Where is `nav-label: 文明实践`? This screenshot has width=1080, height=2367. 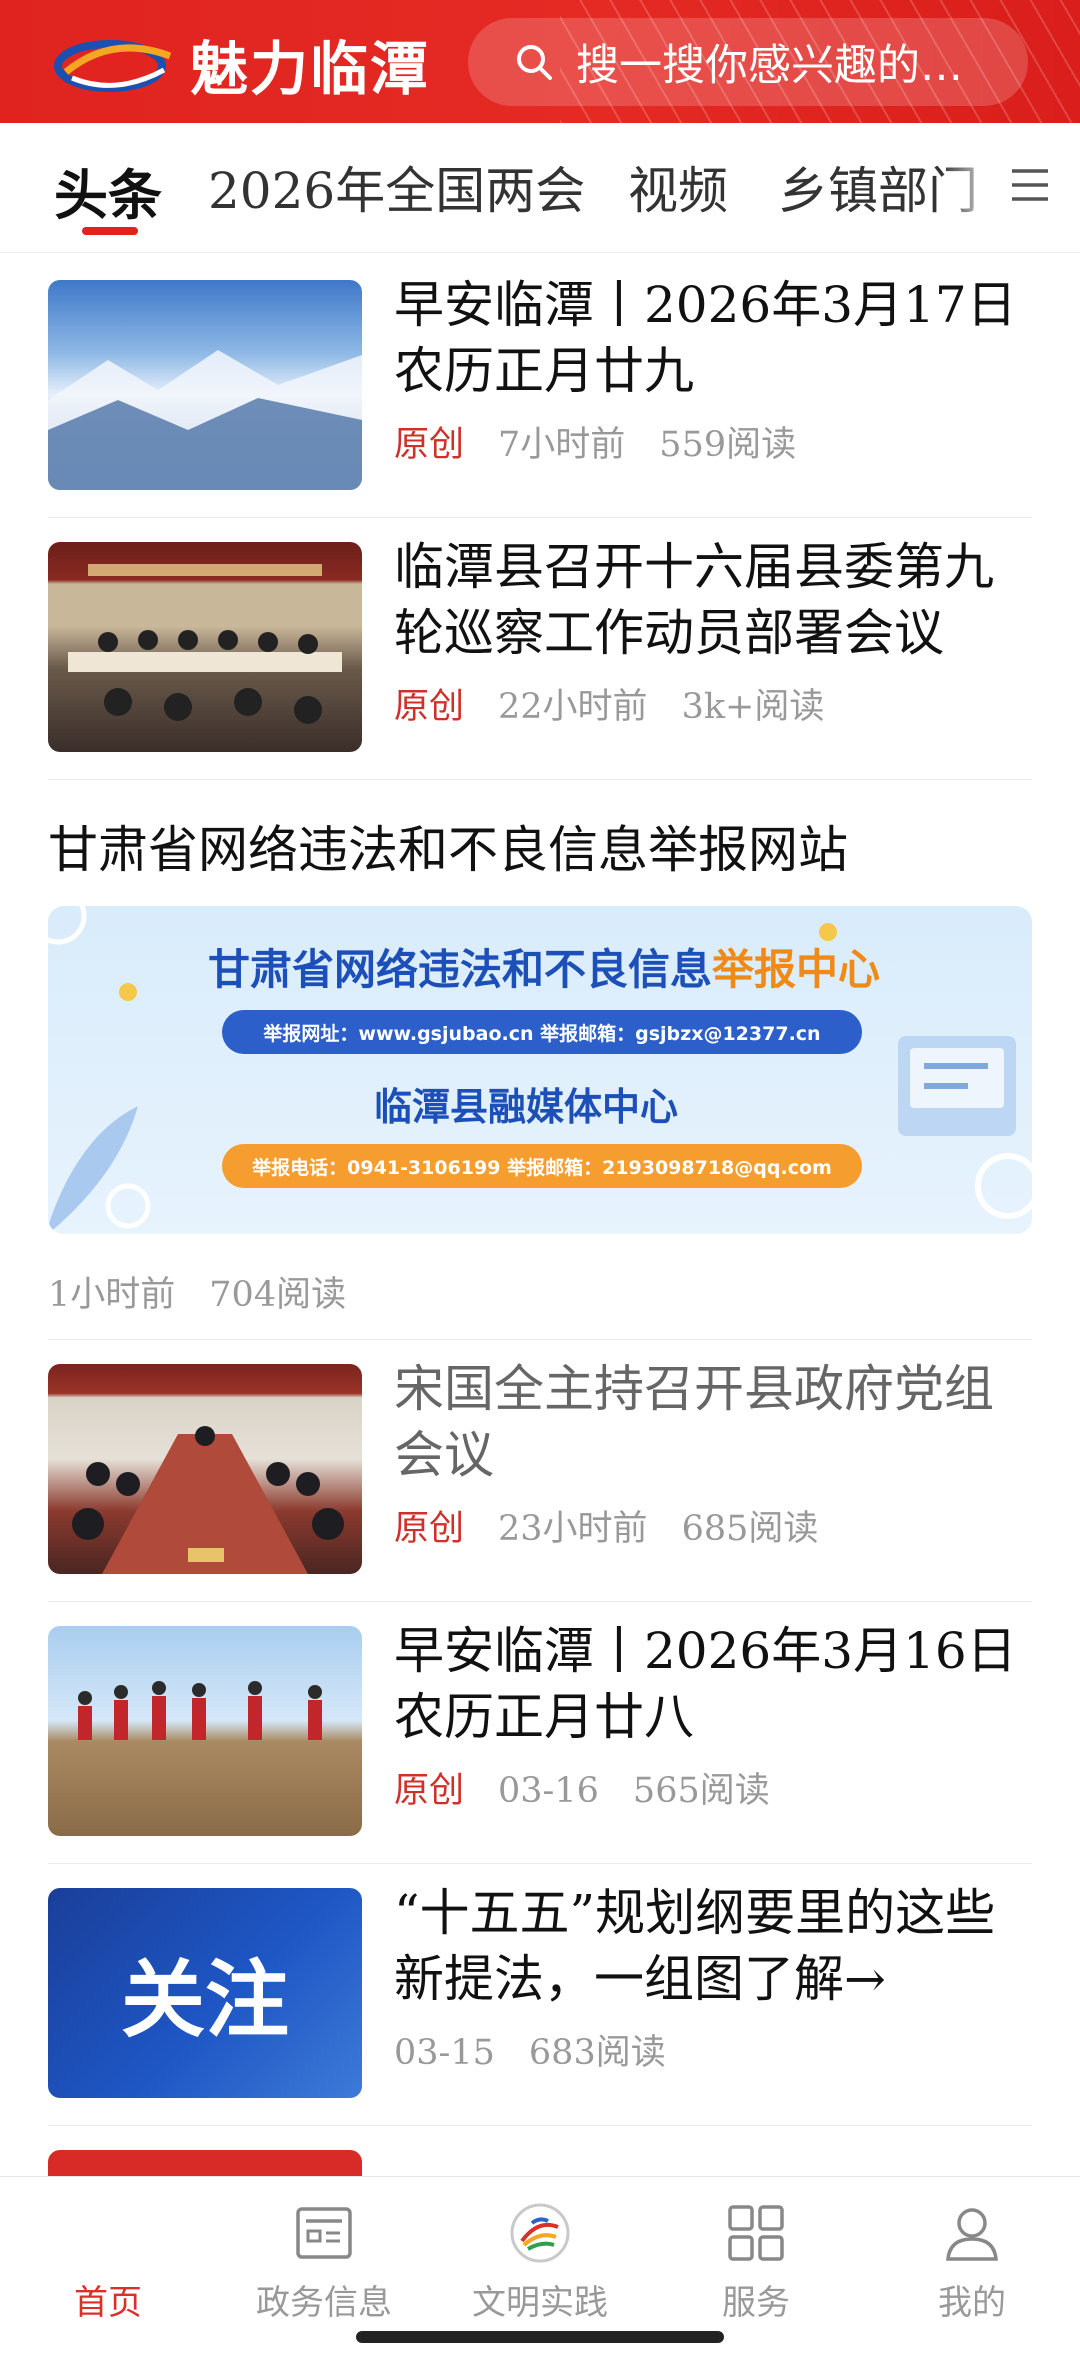 nav-label: 文明实践 is located at coordinates (540, 2303).